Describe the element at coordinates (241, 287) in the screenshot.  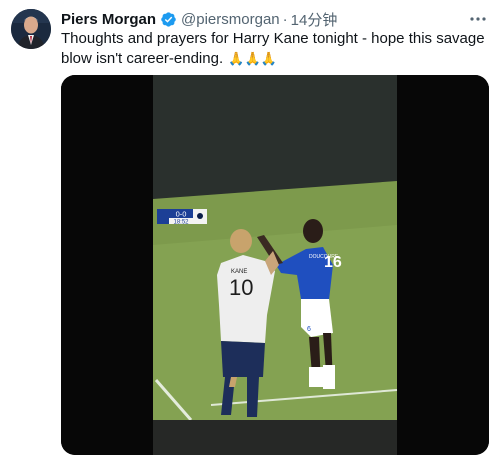
I see `white-shirt-number: 10` at that location.